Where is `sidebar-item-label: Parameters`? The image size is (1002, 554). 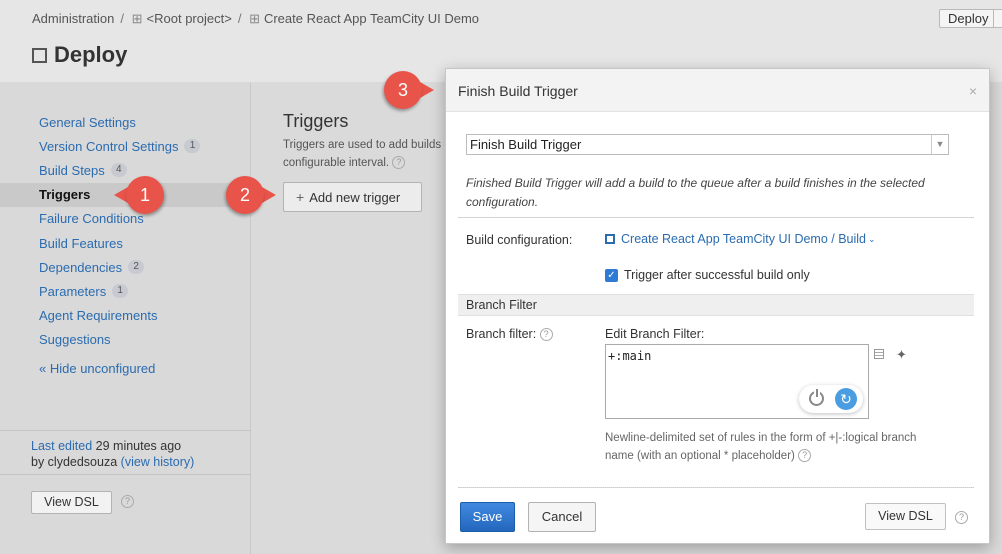 sidebar-item-label: Parameters is located at coordinates (73, 291).